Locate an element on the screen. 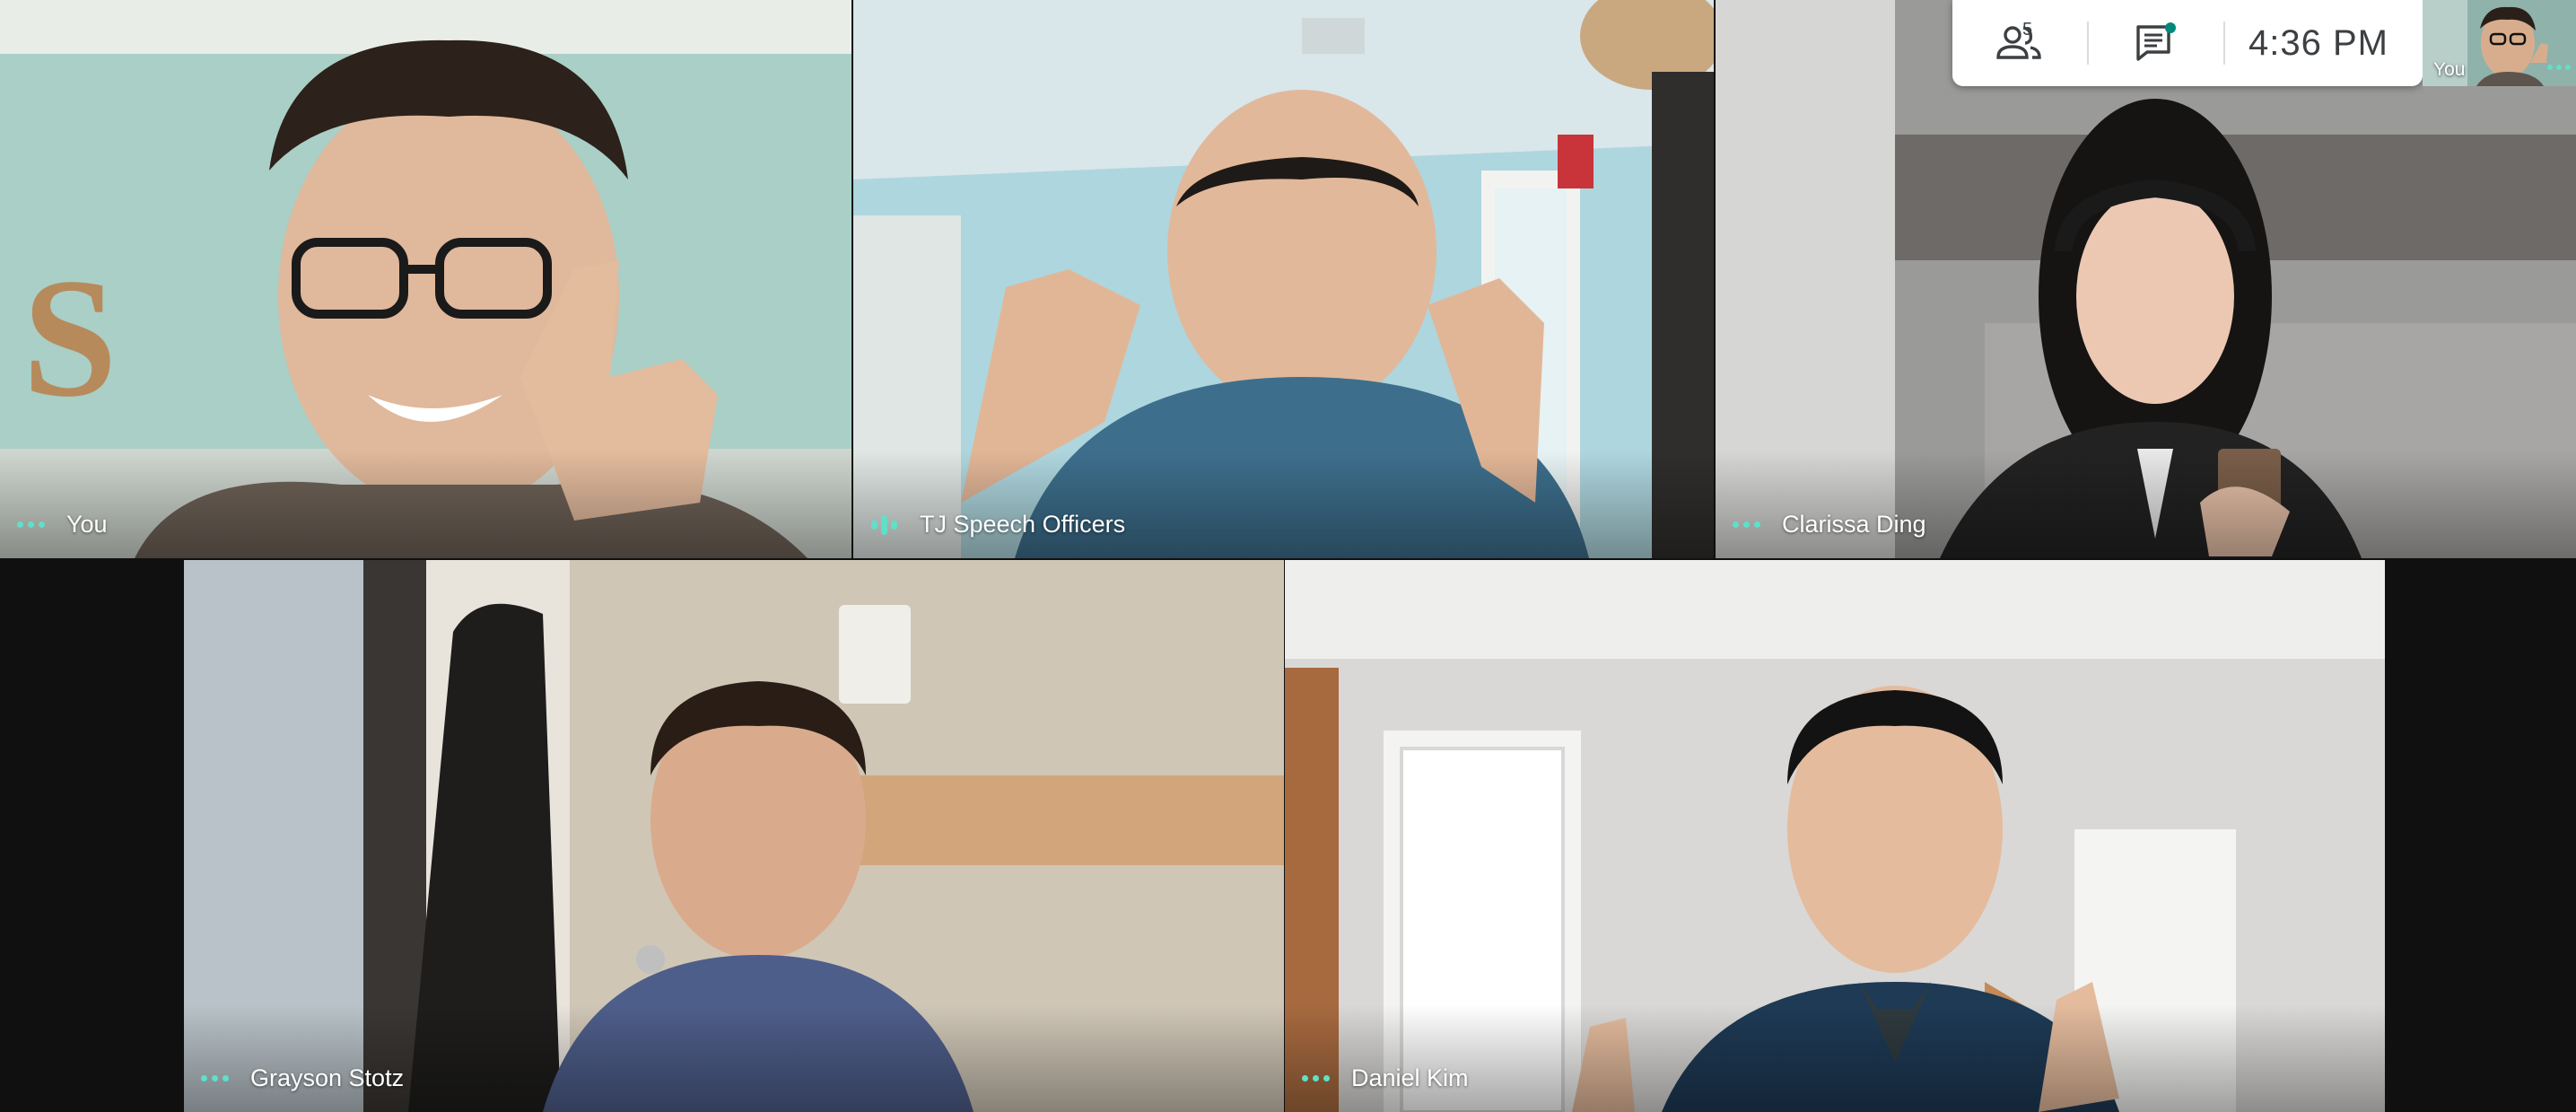 This screenshot has height=1112, width=2576. participant-name-tag: Daniel Kim is located at coordinates (1383, 1078).